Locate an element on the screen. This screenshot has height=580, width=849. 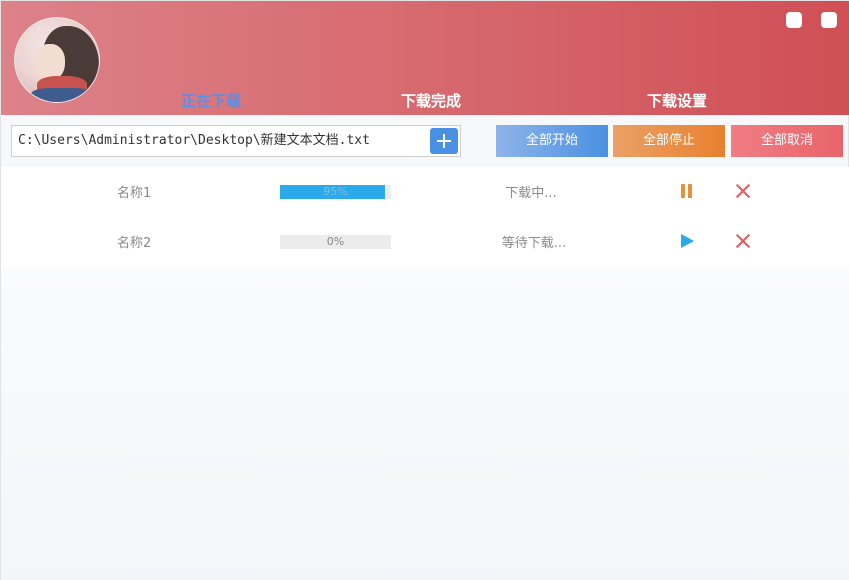
avatar-face is located at coordinates (50, 62).